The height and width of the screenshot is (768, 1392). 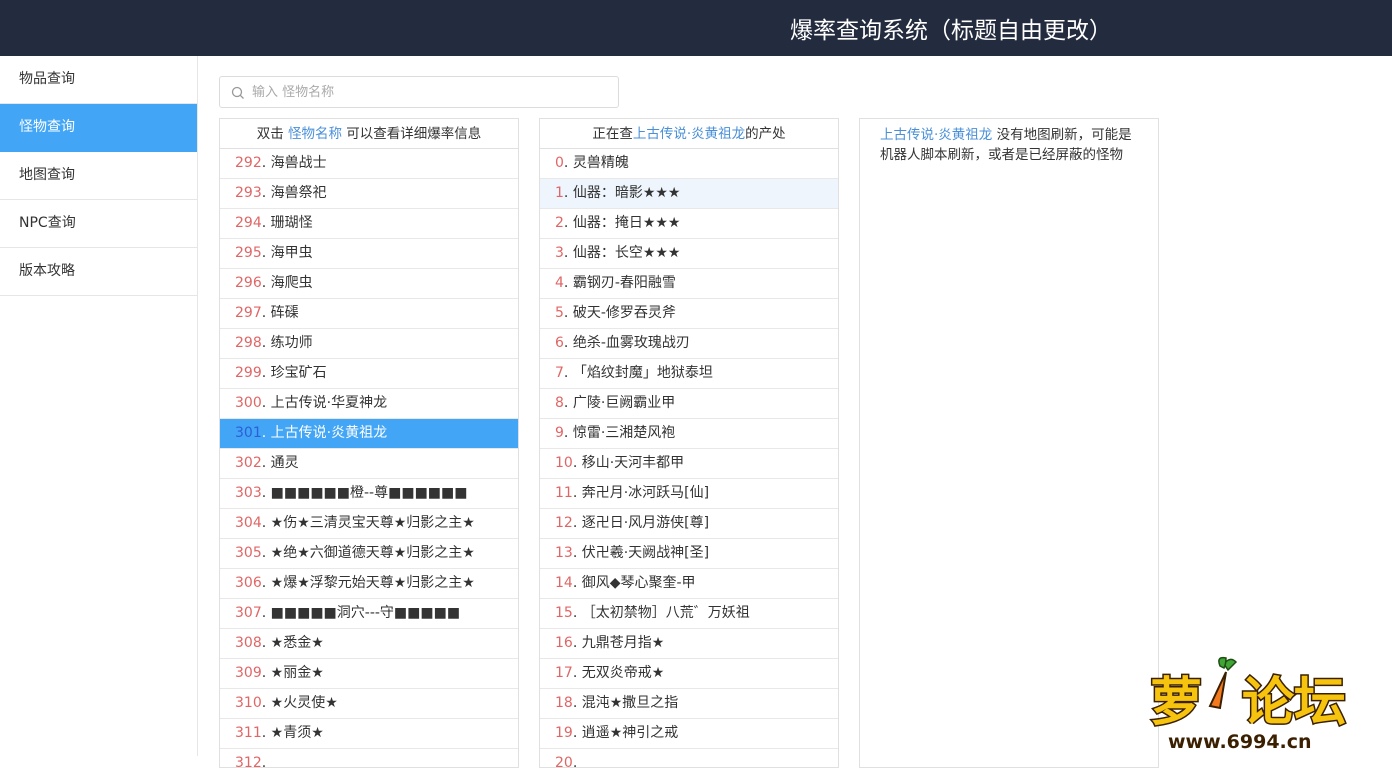 I want to click on row-name: ★伤★三清灵宝天尊★归影之主★, so click(x=372, y=523).